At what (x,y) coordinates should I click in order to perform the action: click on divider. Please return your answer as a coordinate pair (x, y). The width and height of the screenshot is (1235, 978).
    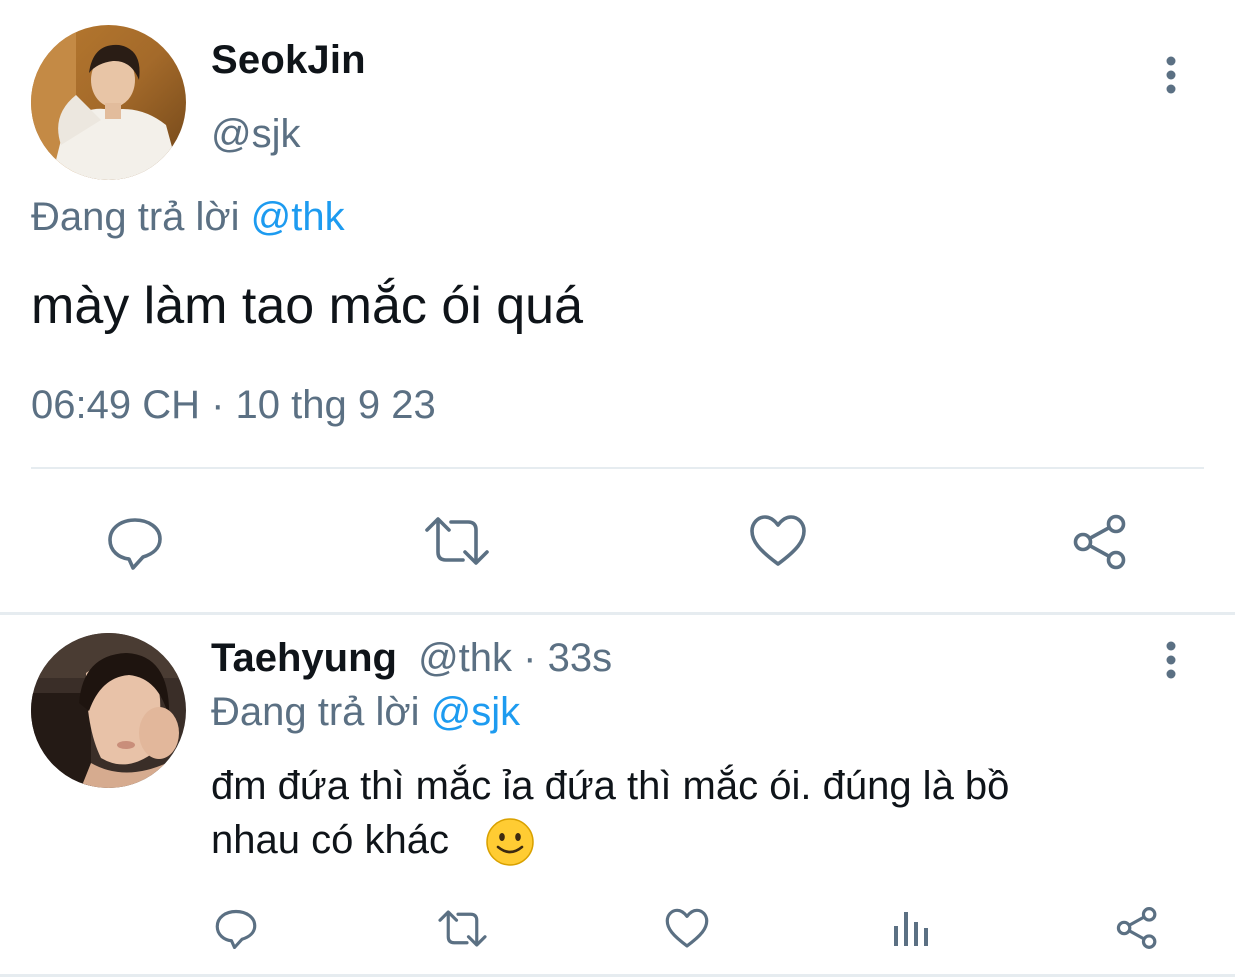
    Looking at the image, I should click on (617, 468).